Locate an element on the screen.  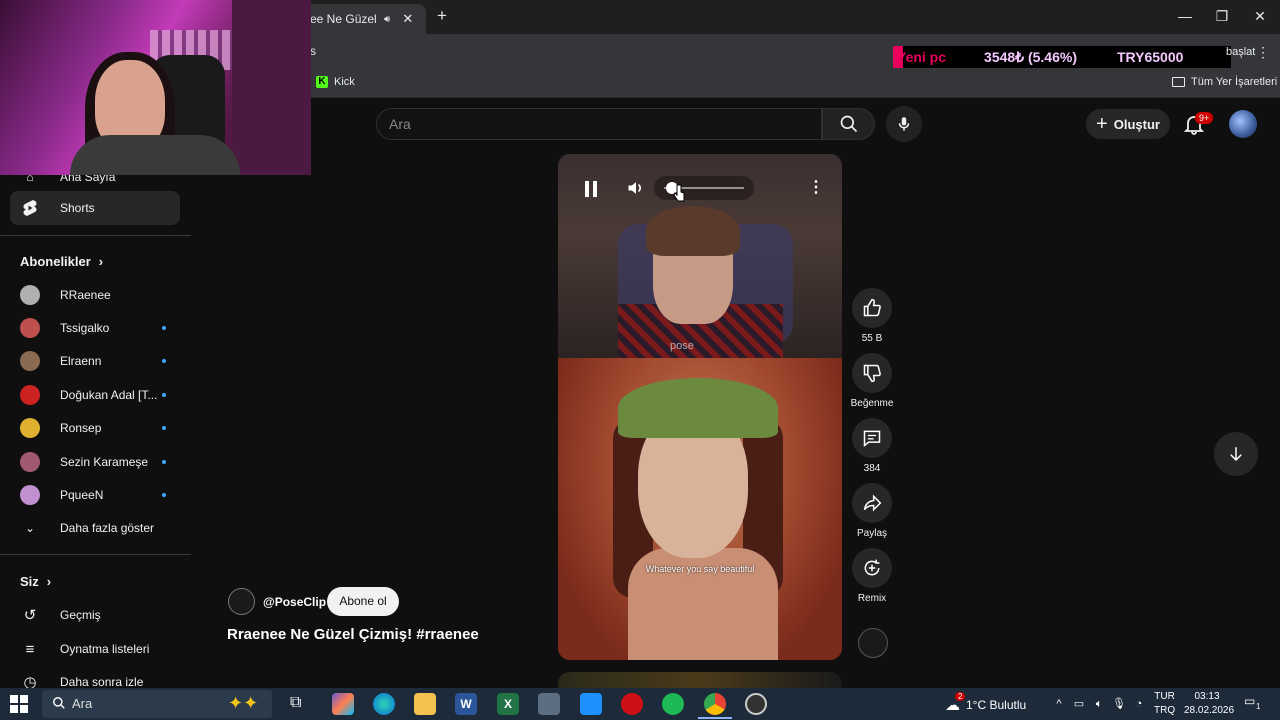
speaker-icon: 🔈︎ is located at coordinates (1099, 704).